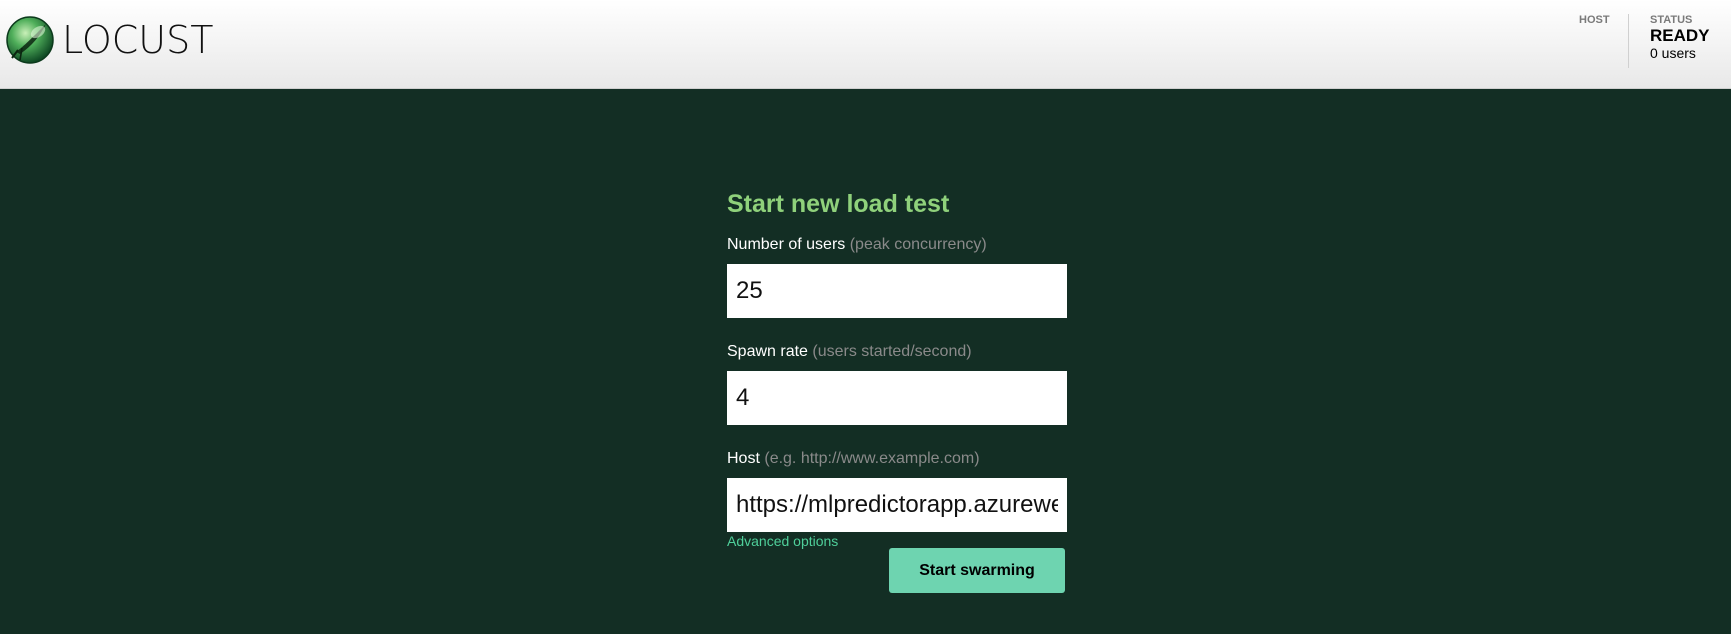 This screenshot has height=634, width=1731. I want to click on spawn-rate-hint: (users started/second), so click(892, 351).